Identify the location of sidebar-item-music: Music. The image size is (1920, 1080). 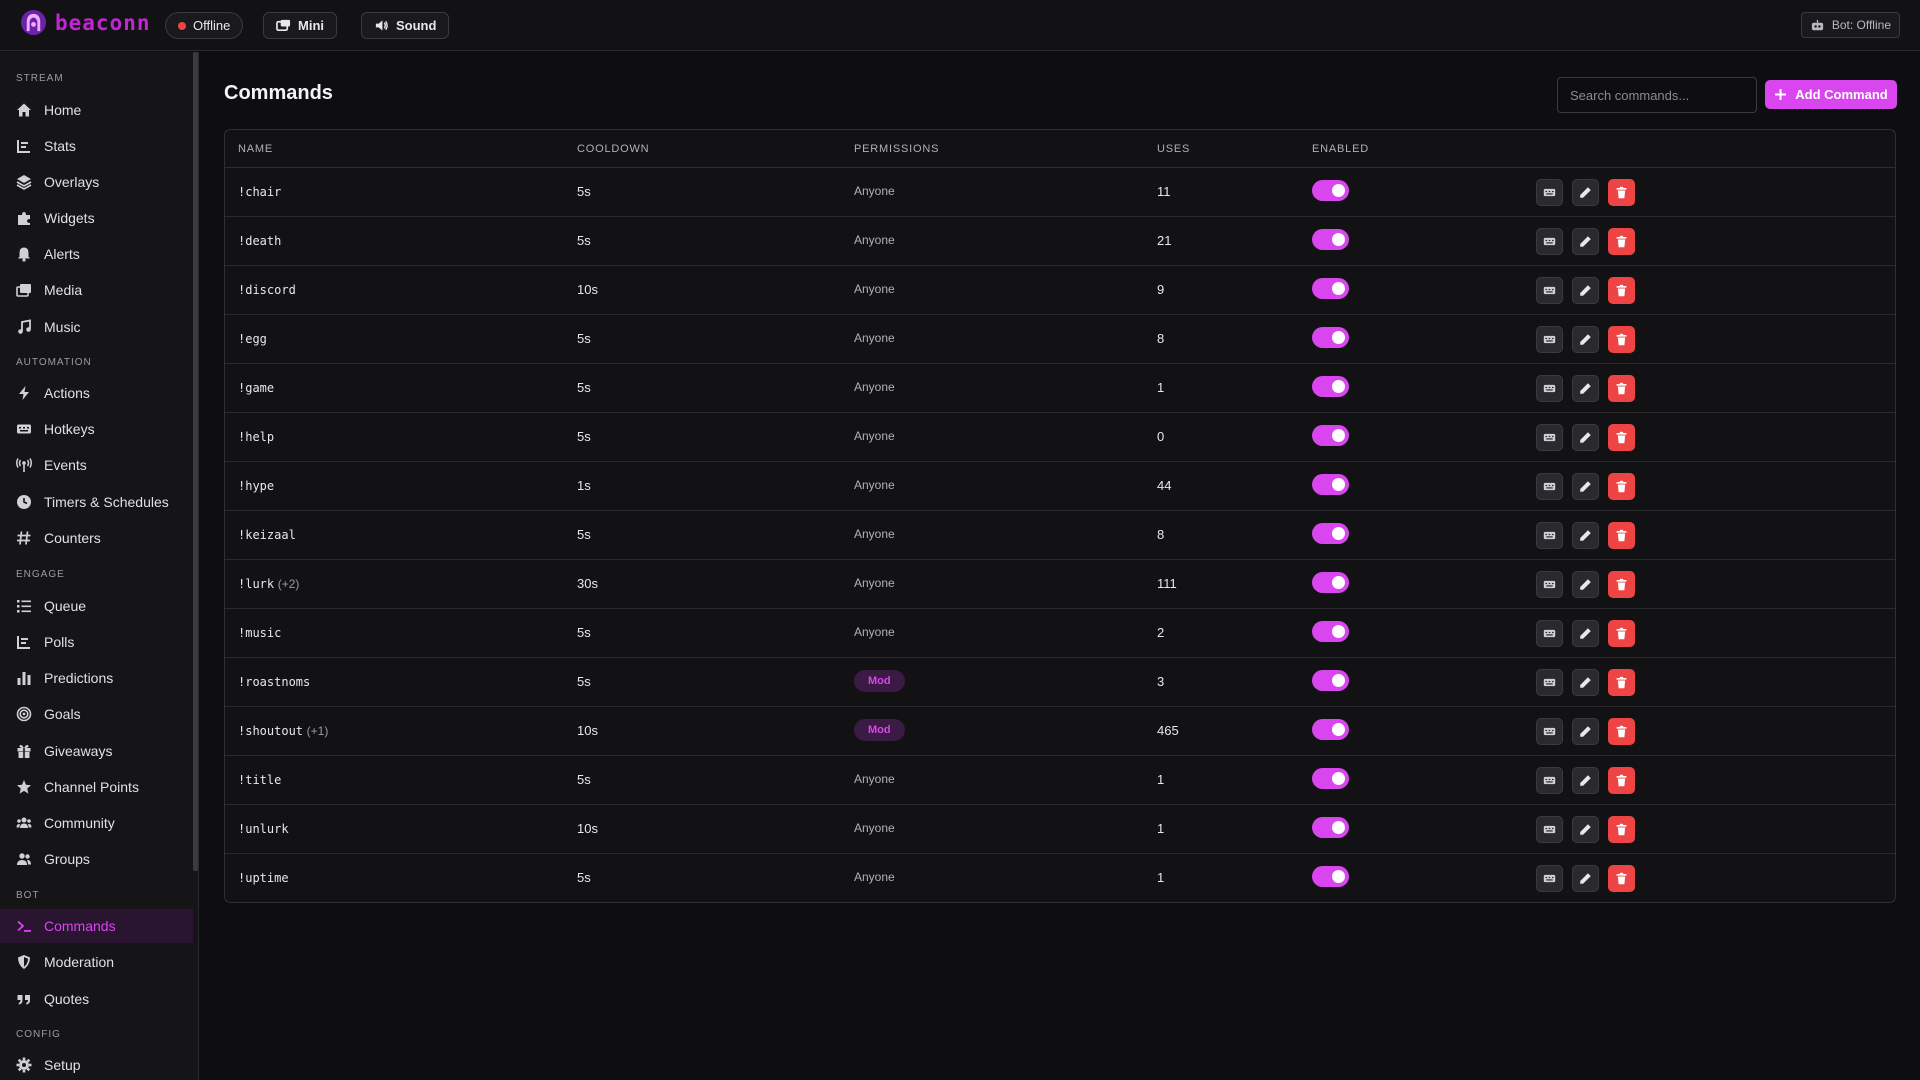
(96, 327).